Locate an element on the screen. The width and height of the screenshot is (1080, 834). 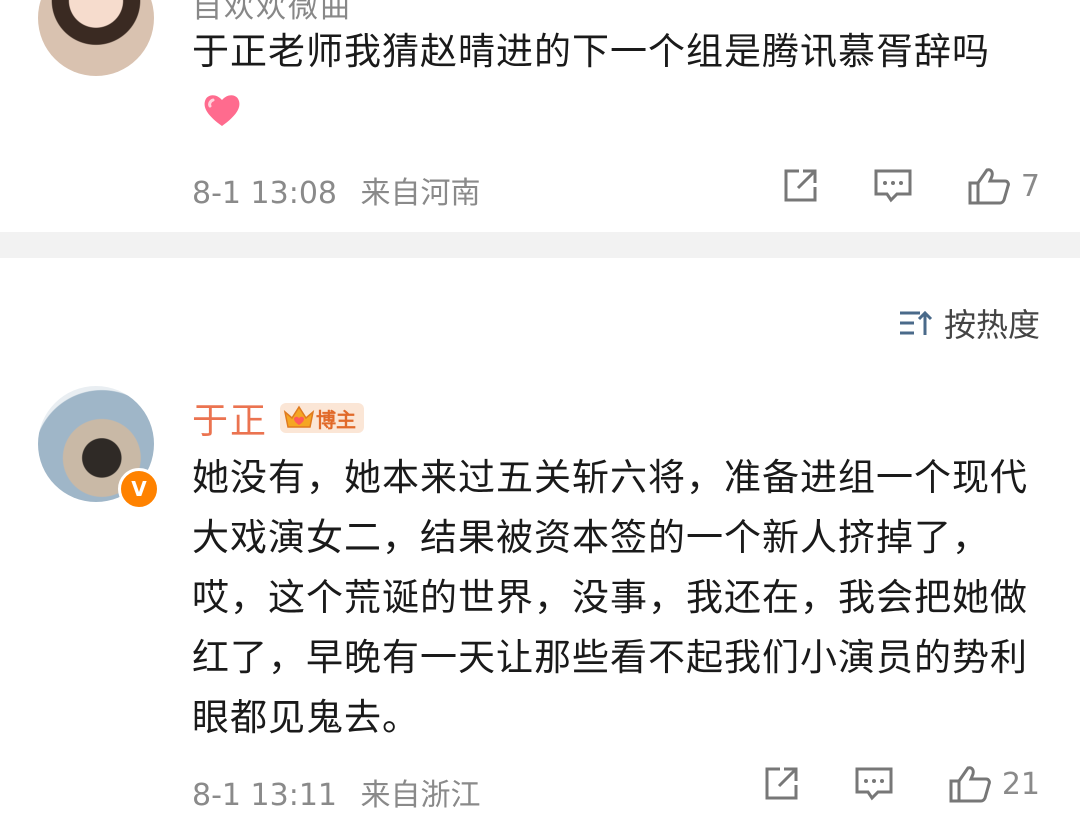
comment-time: 8-1 13:11 is located at coordinates (264, 795).